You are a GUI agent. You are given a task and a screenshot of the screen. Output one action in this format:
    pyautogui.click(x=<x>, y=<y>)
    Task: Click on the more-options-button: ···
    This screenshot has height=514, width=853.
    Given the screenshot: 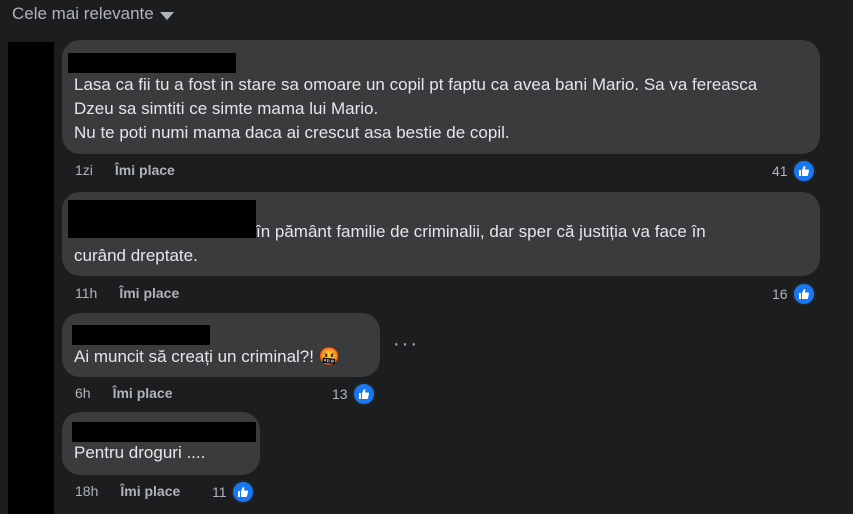 What is the action you would take?
    pyautogui.click(x=406, y=344)
    